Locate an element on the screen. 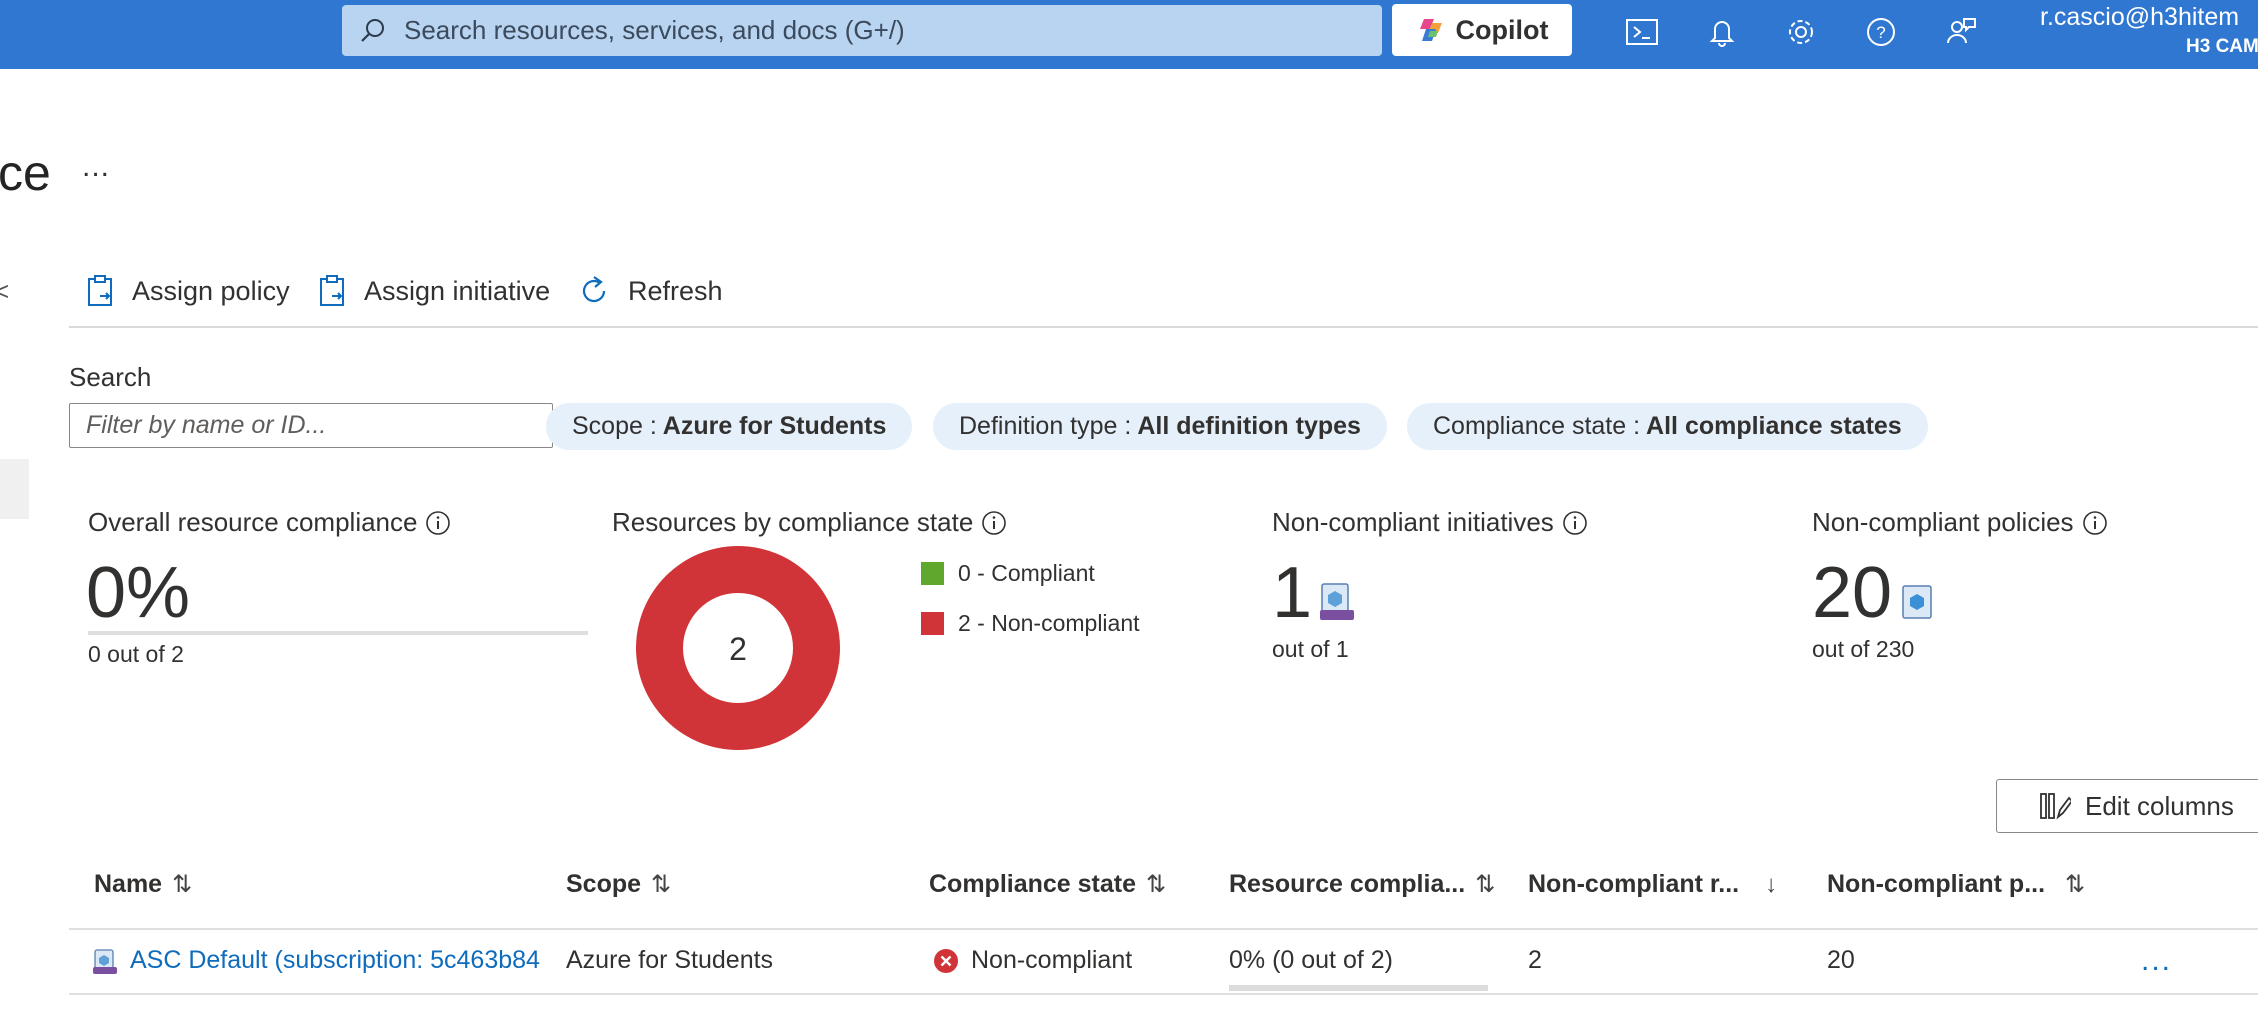 The width and height of the screenshot is (2258, 1036). copilot-button: Copilot is located at coordinates (1482, 30).